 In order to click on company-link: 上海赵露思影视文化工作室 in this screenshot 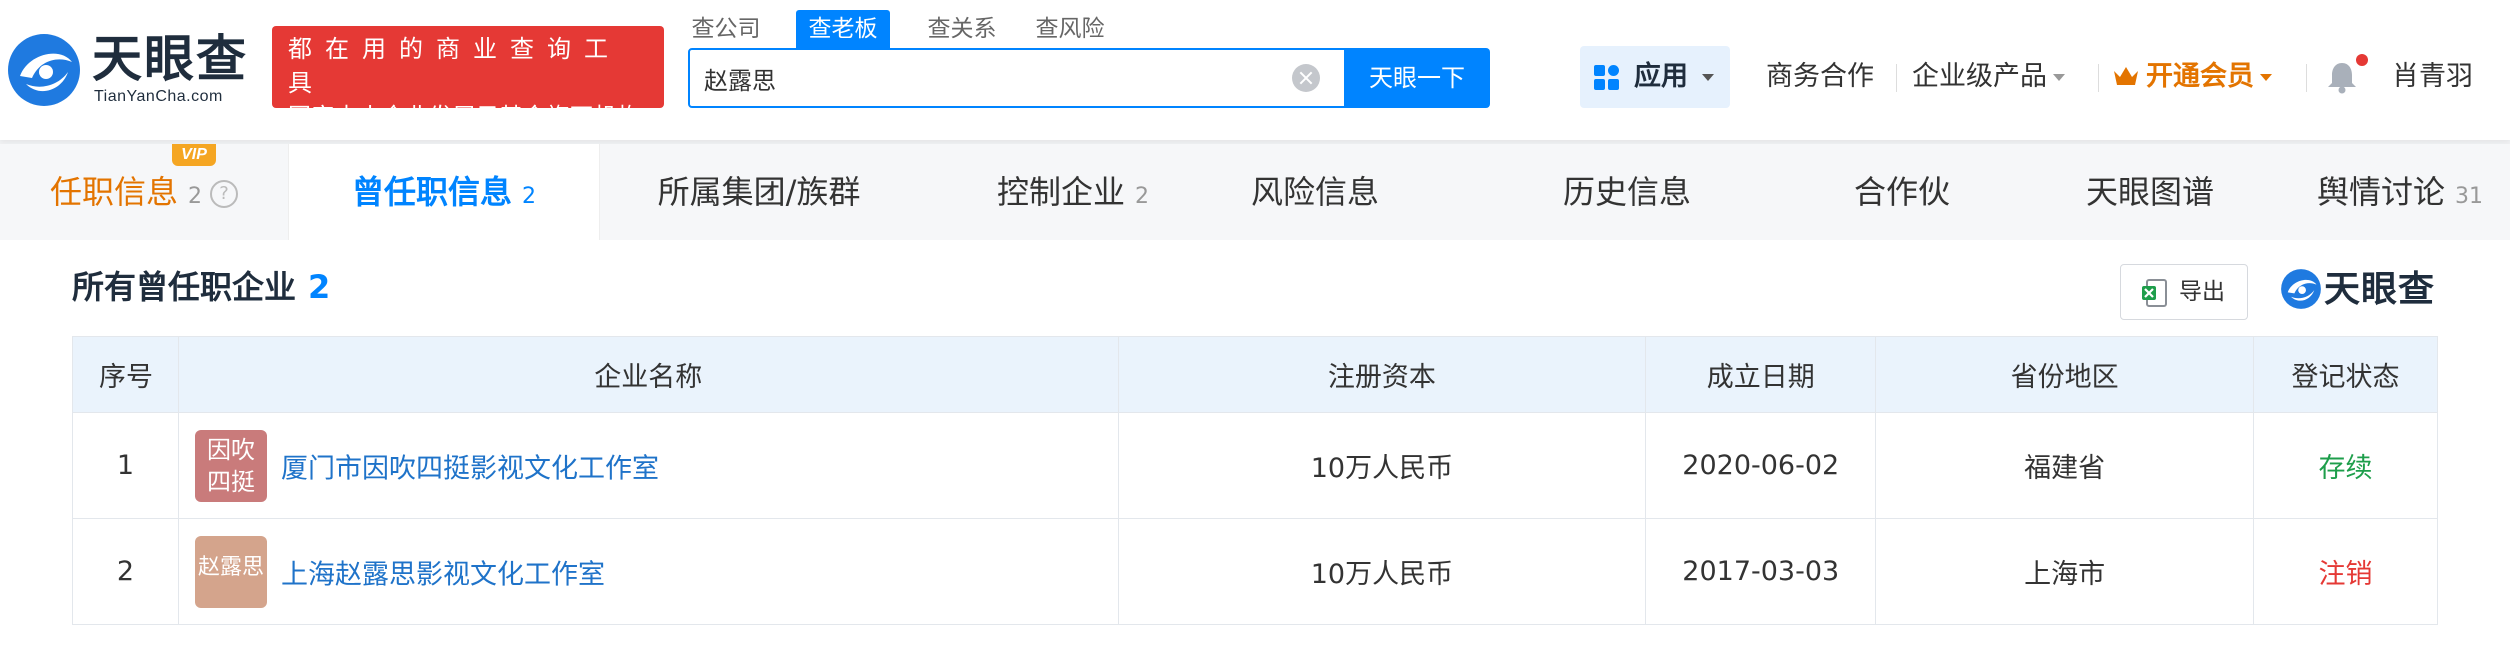, I will do `click(443, 574)`.